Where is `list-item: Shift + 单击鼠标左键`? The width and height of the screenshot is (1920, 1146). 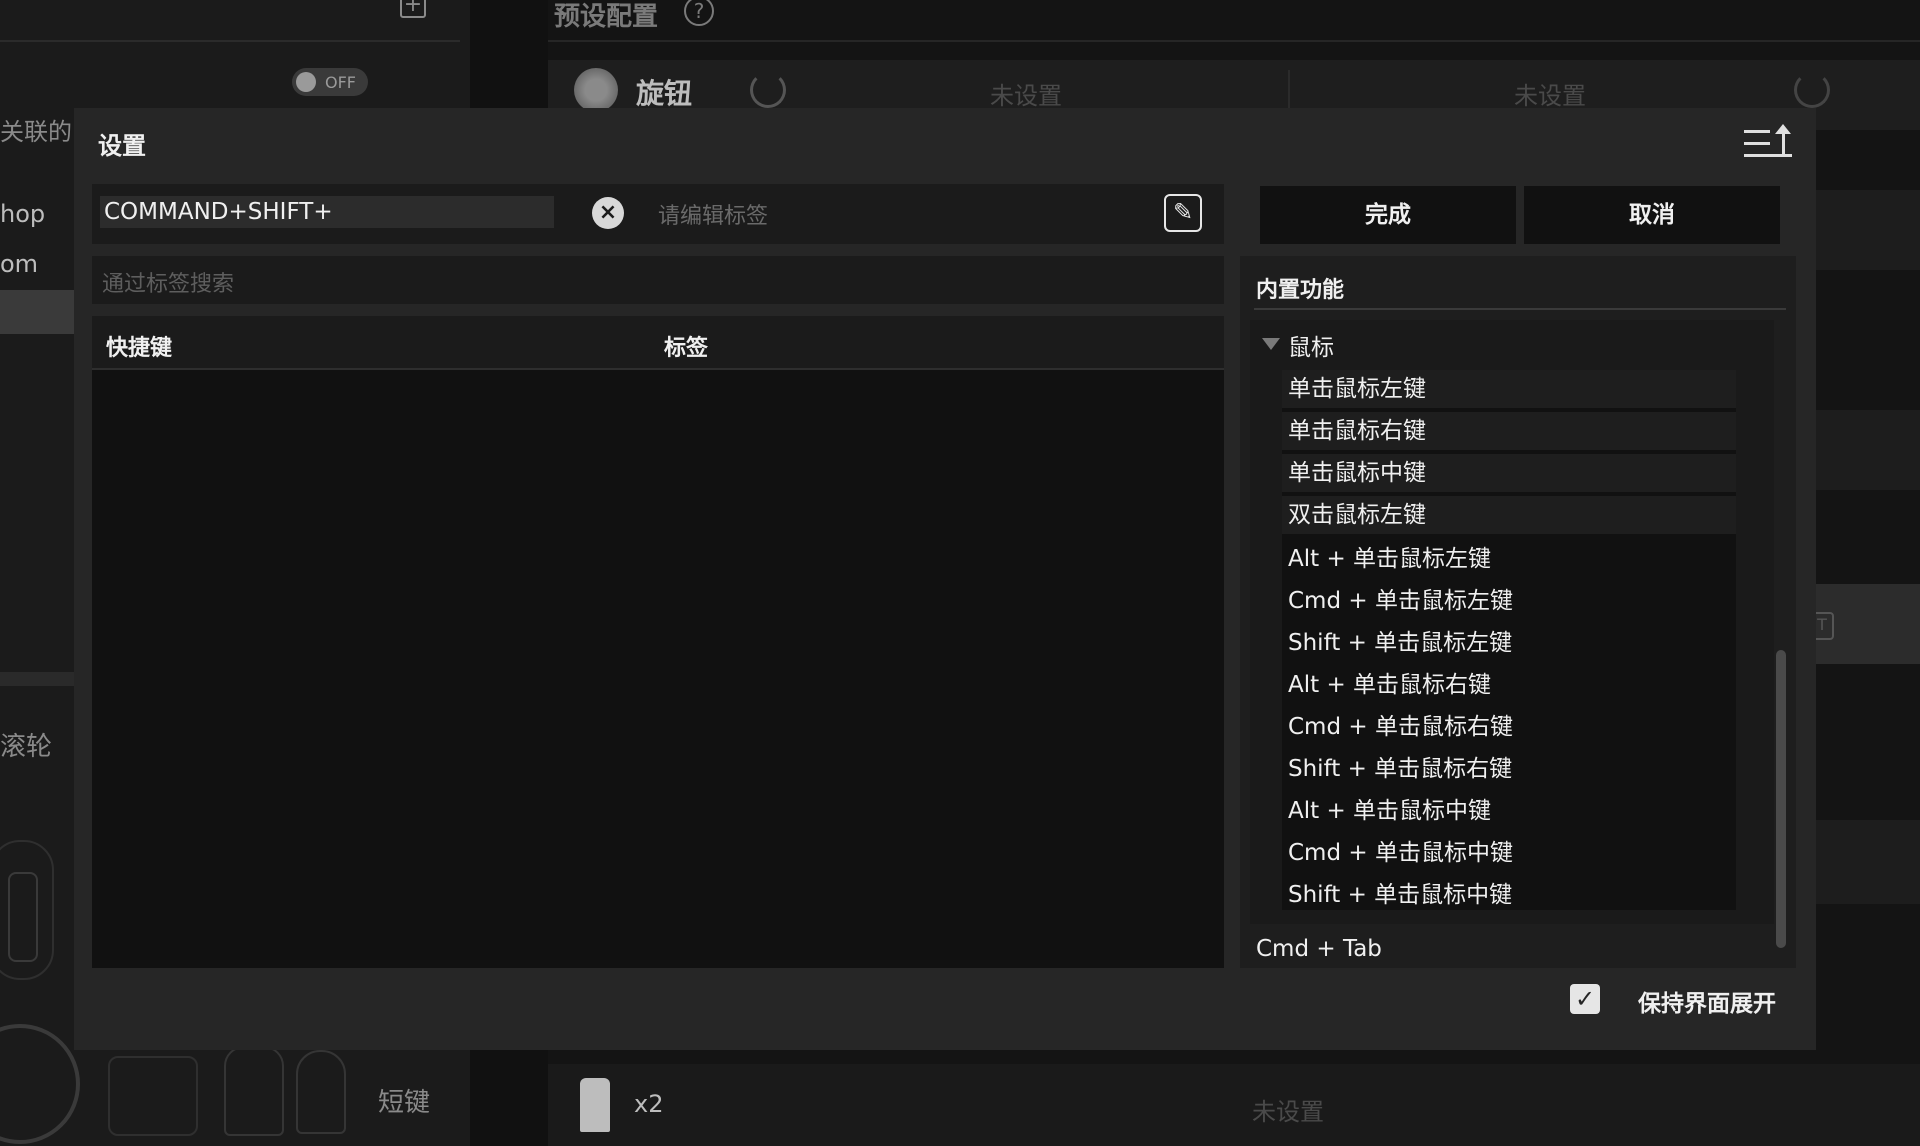 list-item: Shift + 单击鼠标左键 is located at coordinates (1509, 644).